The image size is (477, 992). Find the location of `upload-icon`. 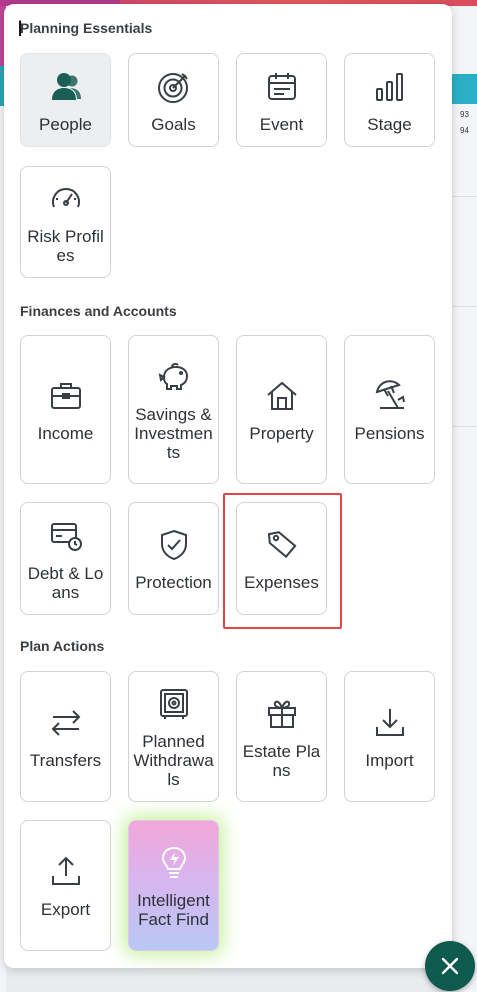

upload-icon is located at coordinates (66, 872).